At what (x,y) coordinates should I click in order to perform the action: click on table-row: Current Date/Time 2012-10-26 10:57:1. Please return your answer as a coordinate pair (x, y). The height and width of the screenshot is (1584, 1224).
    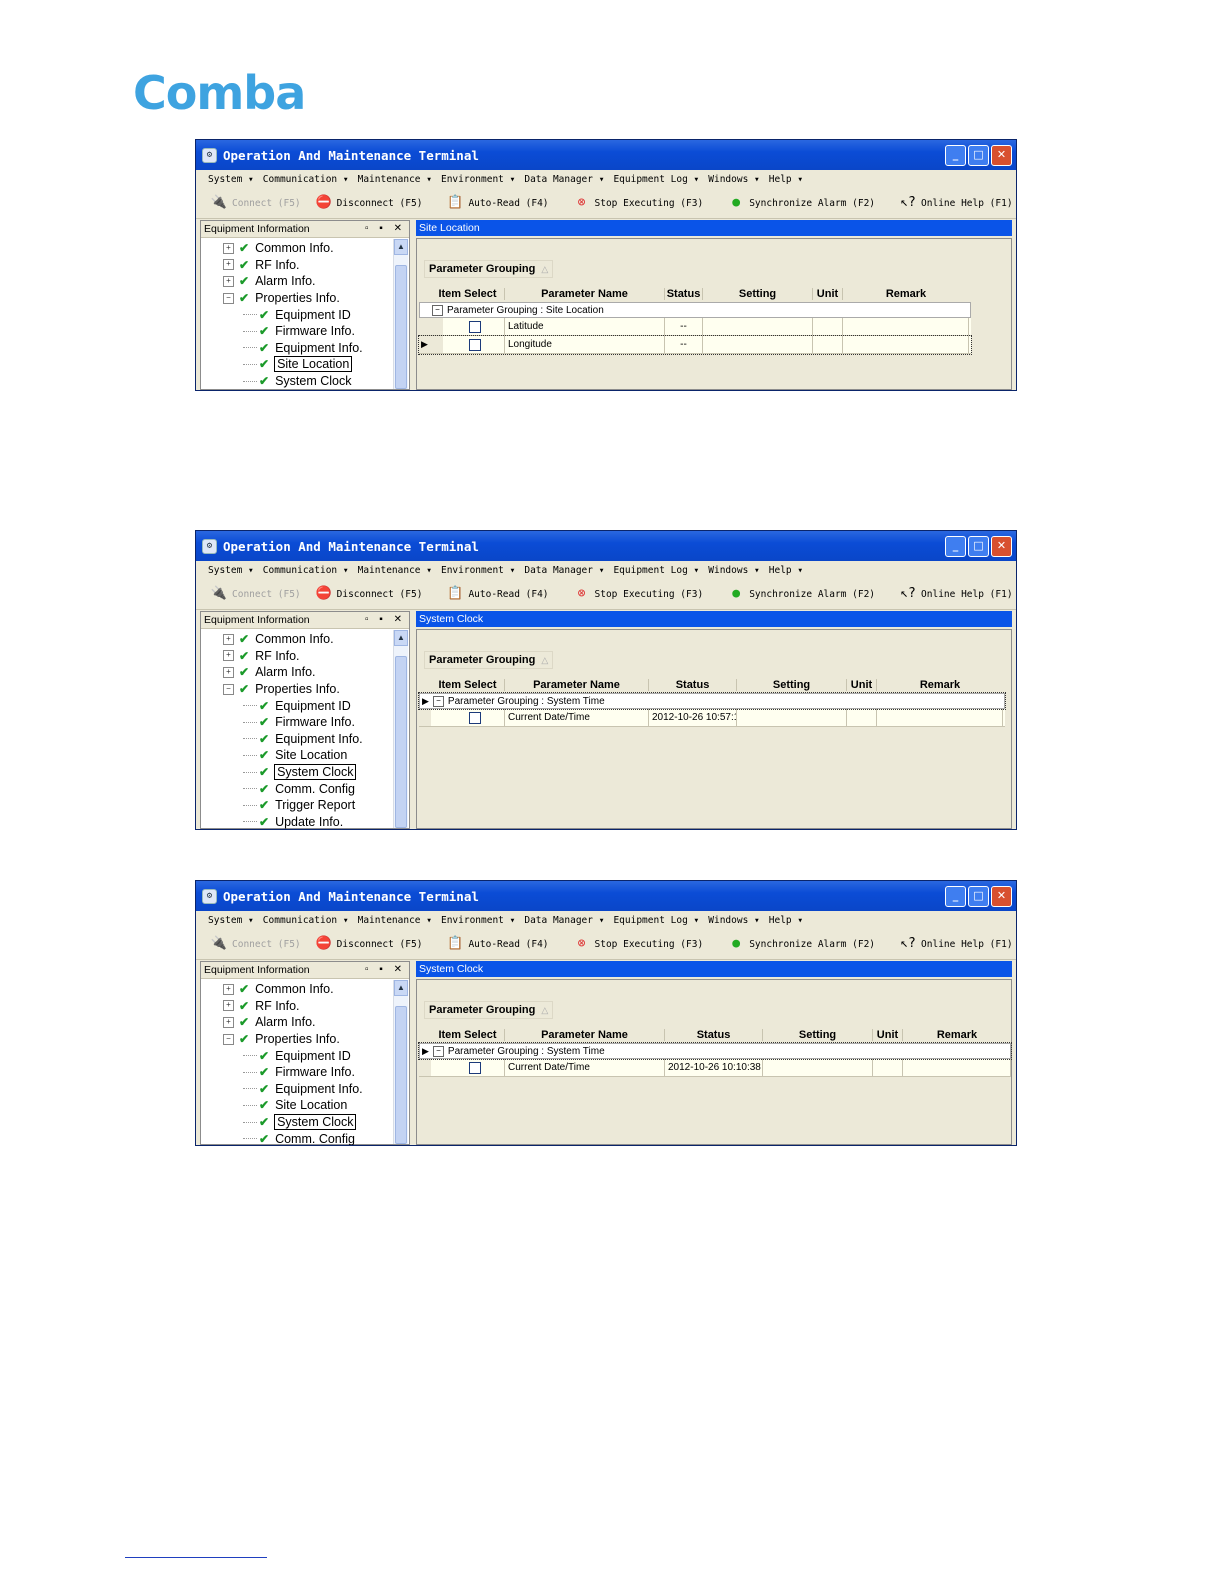
    Looking at the image, I should click on (712, 718).